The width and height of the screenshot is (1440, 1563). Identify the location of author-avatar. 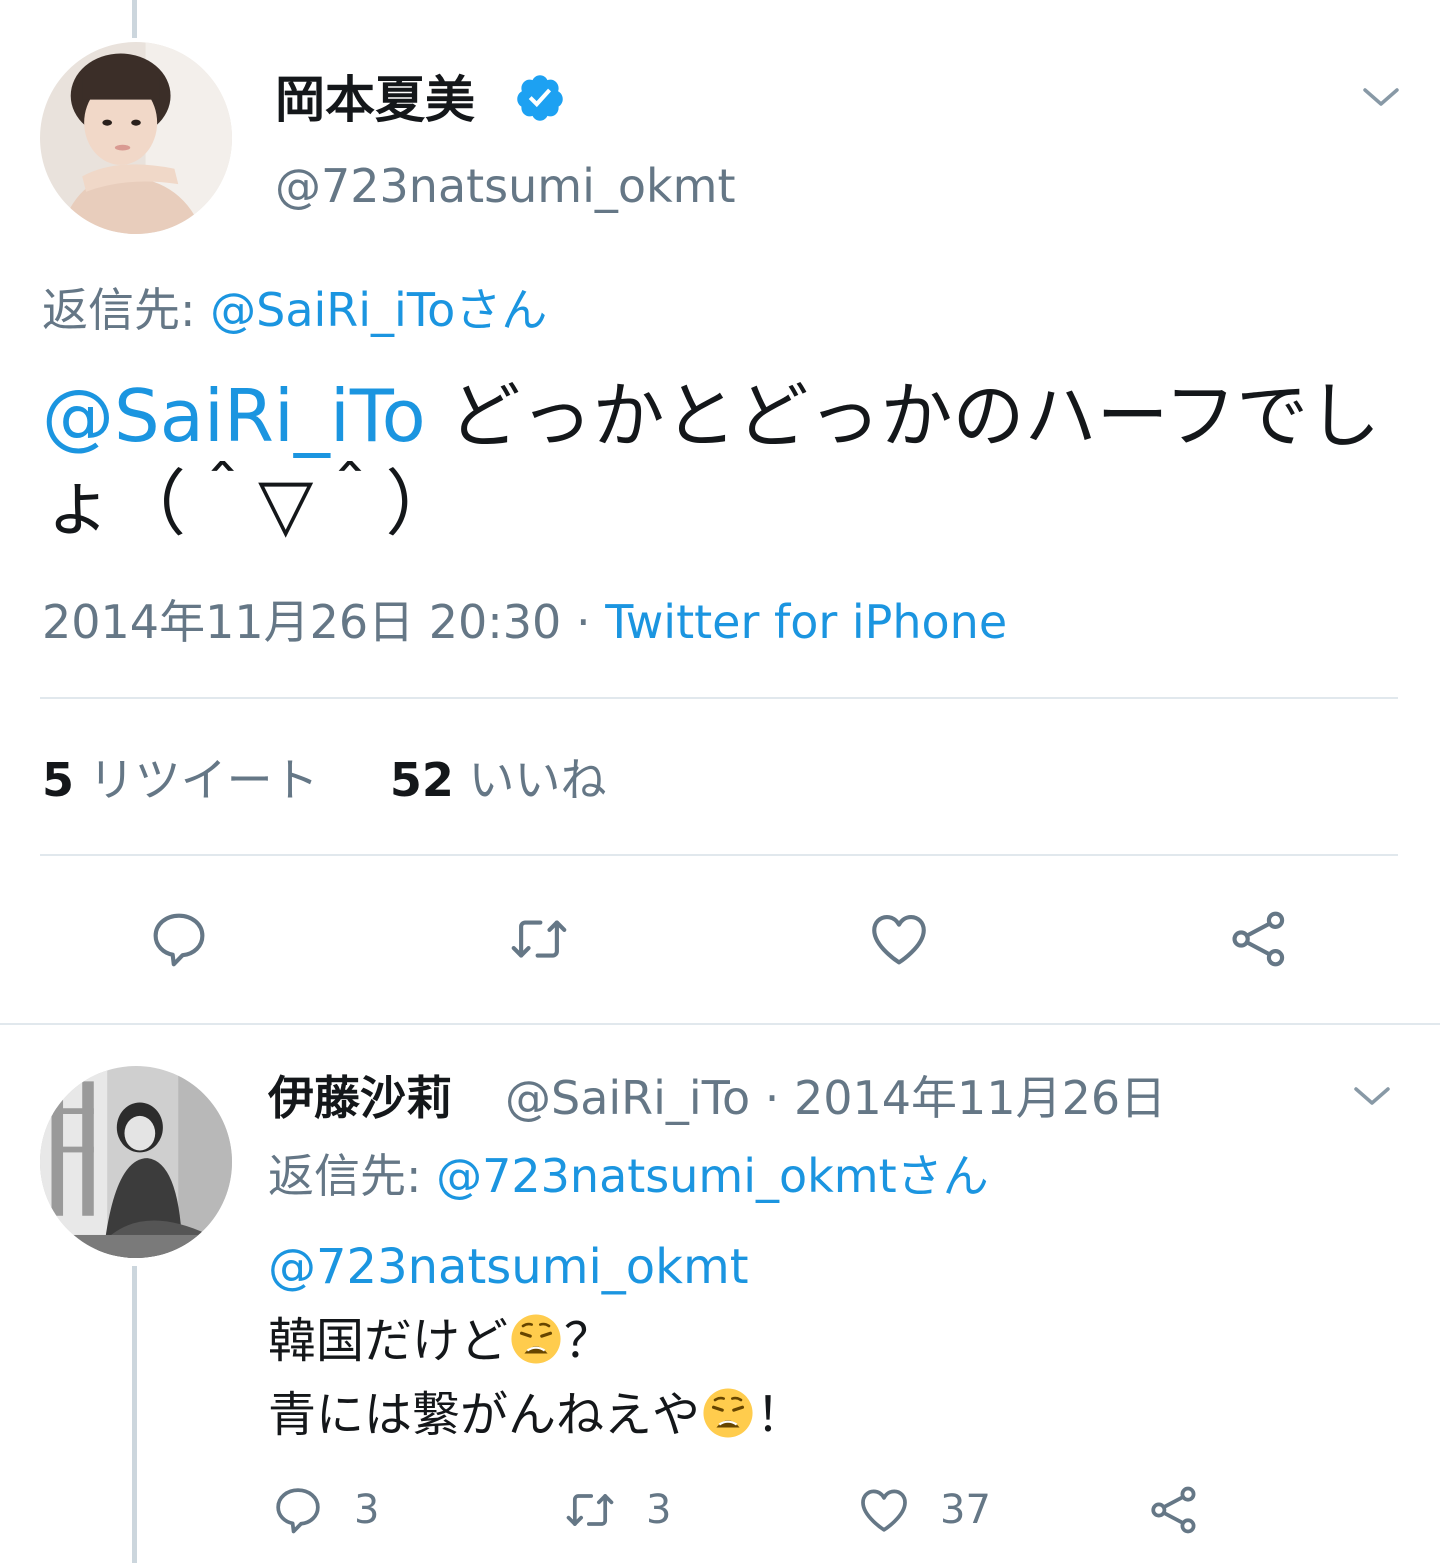
(136, 138).